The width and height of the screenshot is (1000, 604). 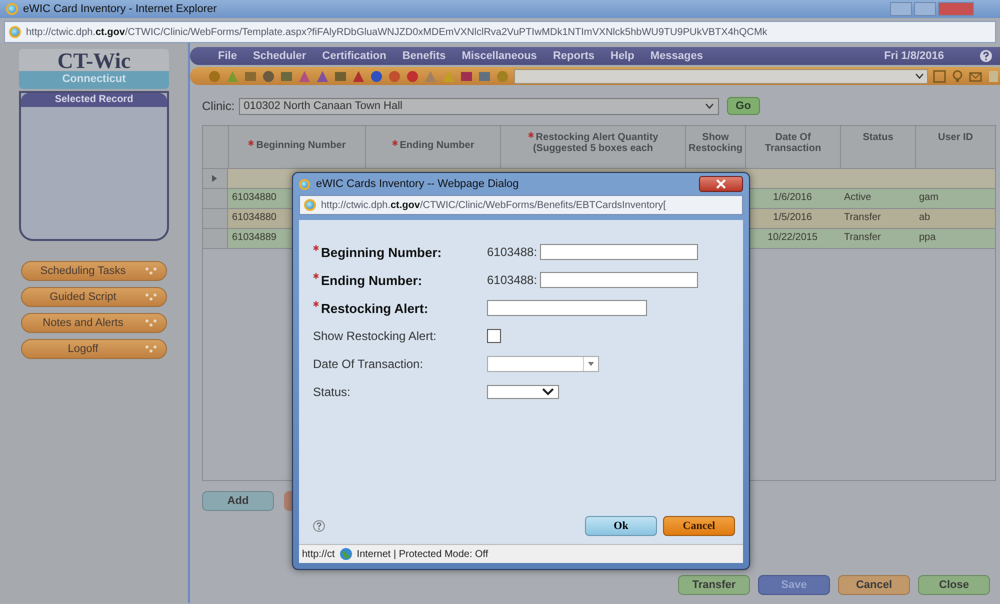 I want to click on address-bar: http://ctwic.dph.ct.gov/CTWIC/Clinic/WebForms/Benefits/EBTCardsInventory[, so click(x=521, y=205).